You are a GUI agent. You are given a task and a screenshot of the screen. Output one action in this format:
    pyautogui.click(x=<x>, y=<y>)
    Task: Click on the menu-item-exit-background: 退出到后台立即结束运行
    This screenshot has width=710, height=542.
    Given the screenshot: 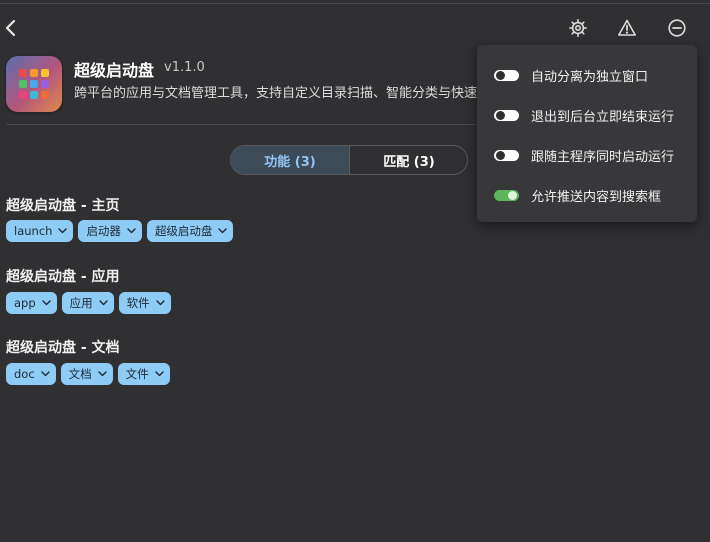 What is the action you would take?
    pyautogui.click(x=584, y=115)
    